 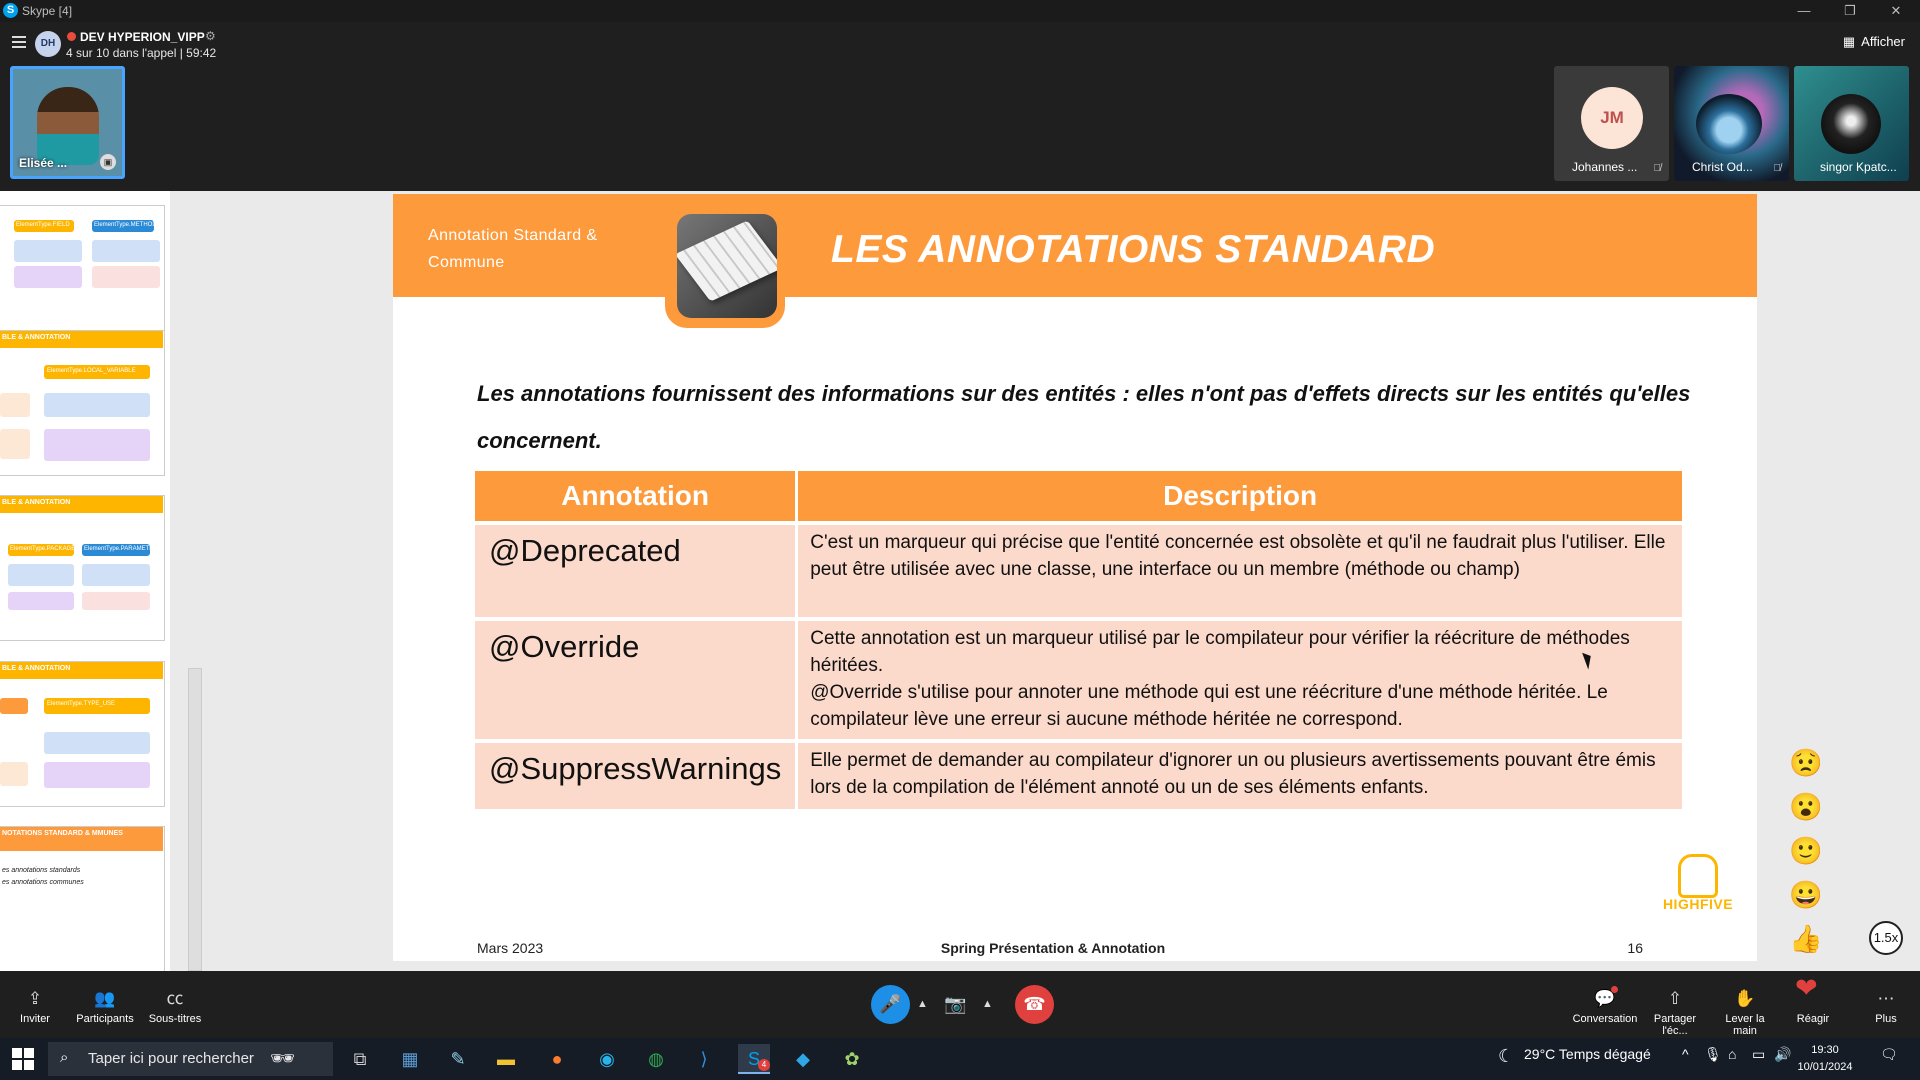 What do you see at coordinates (754, 1059) in the screenshot?
I see `skype-icon: S4` at bounding box center [754, 1059].